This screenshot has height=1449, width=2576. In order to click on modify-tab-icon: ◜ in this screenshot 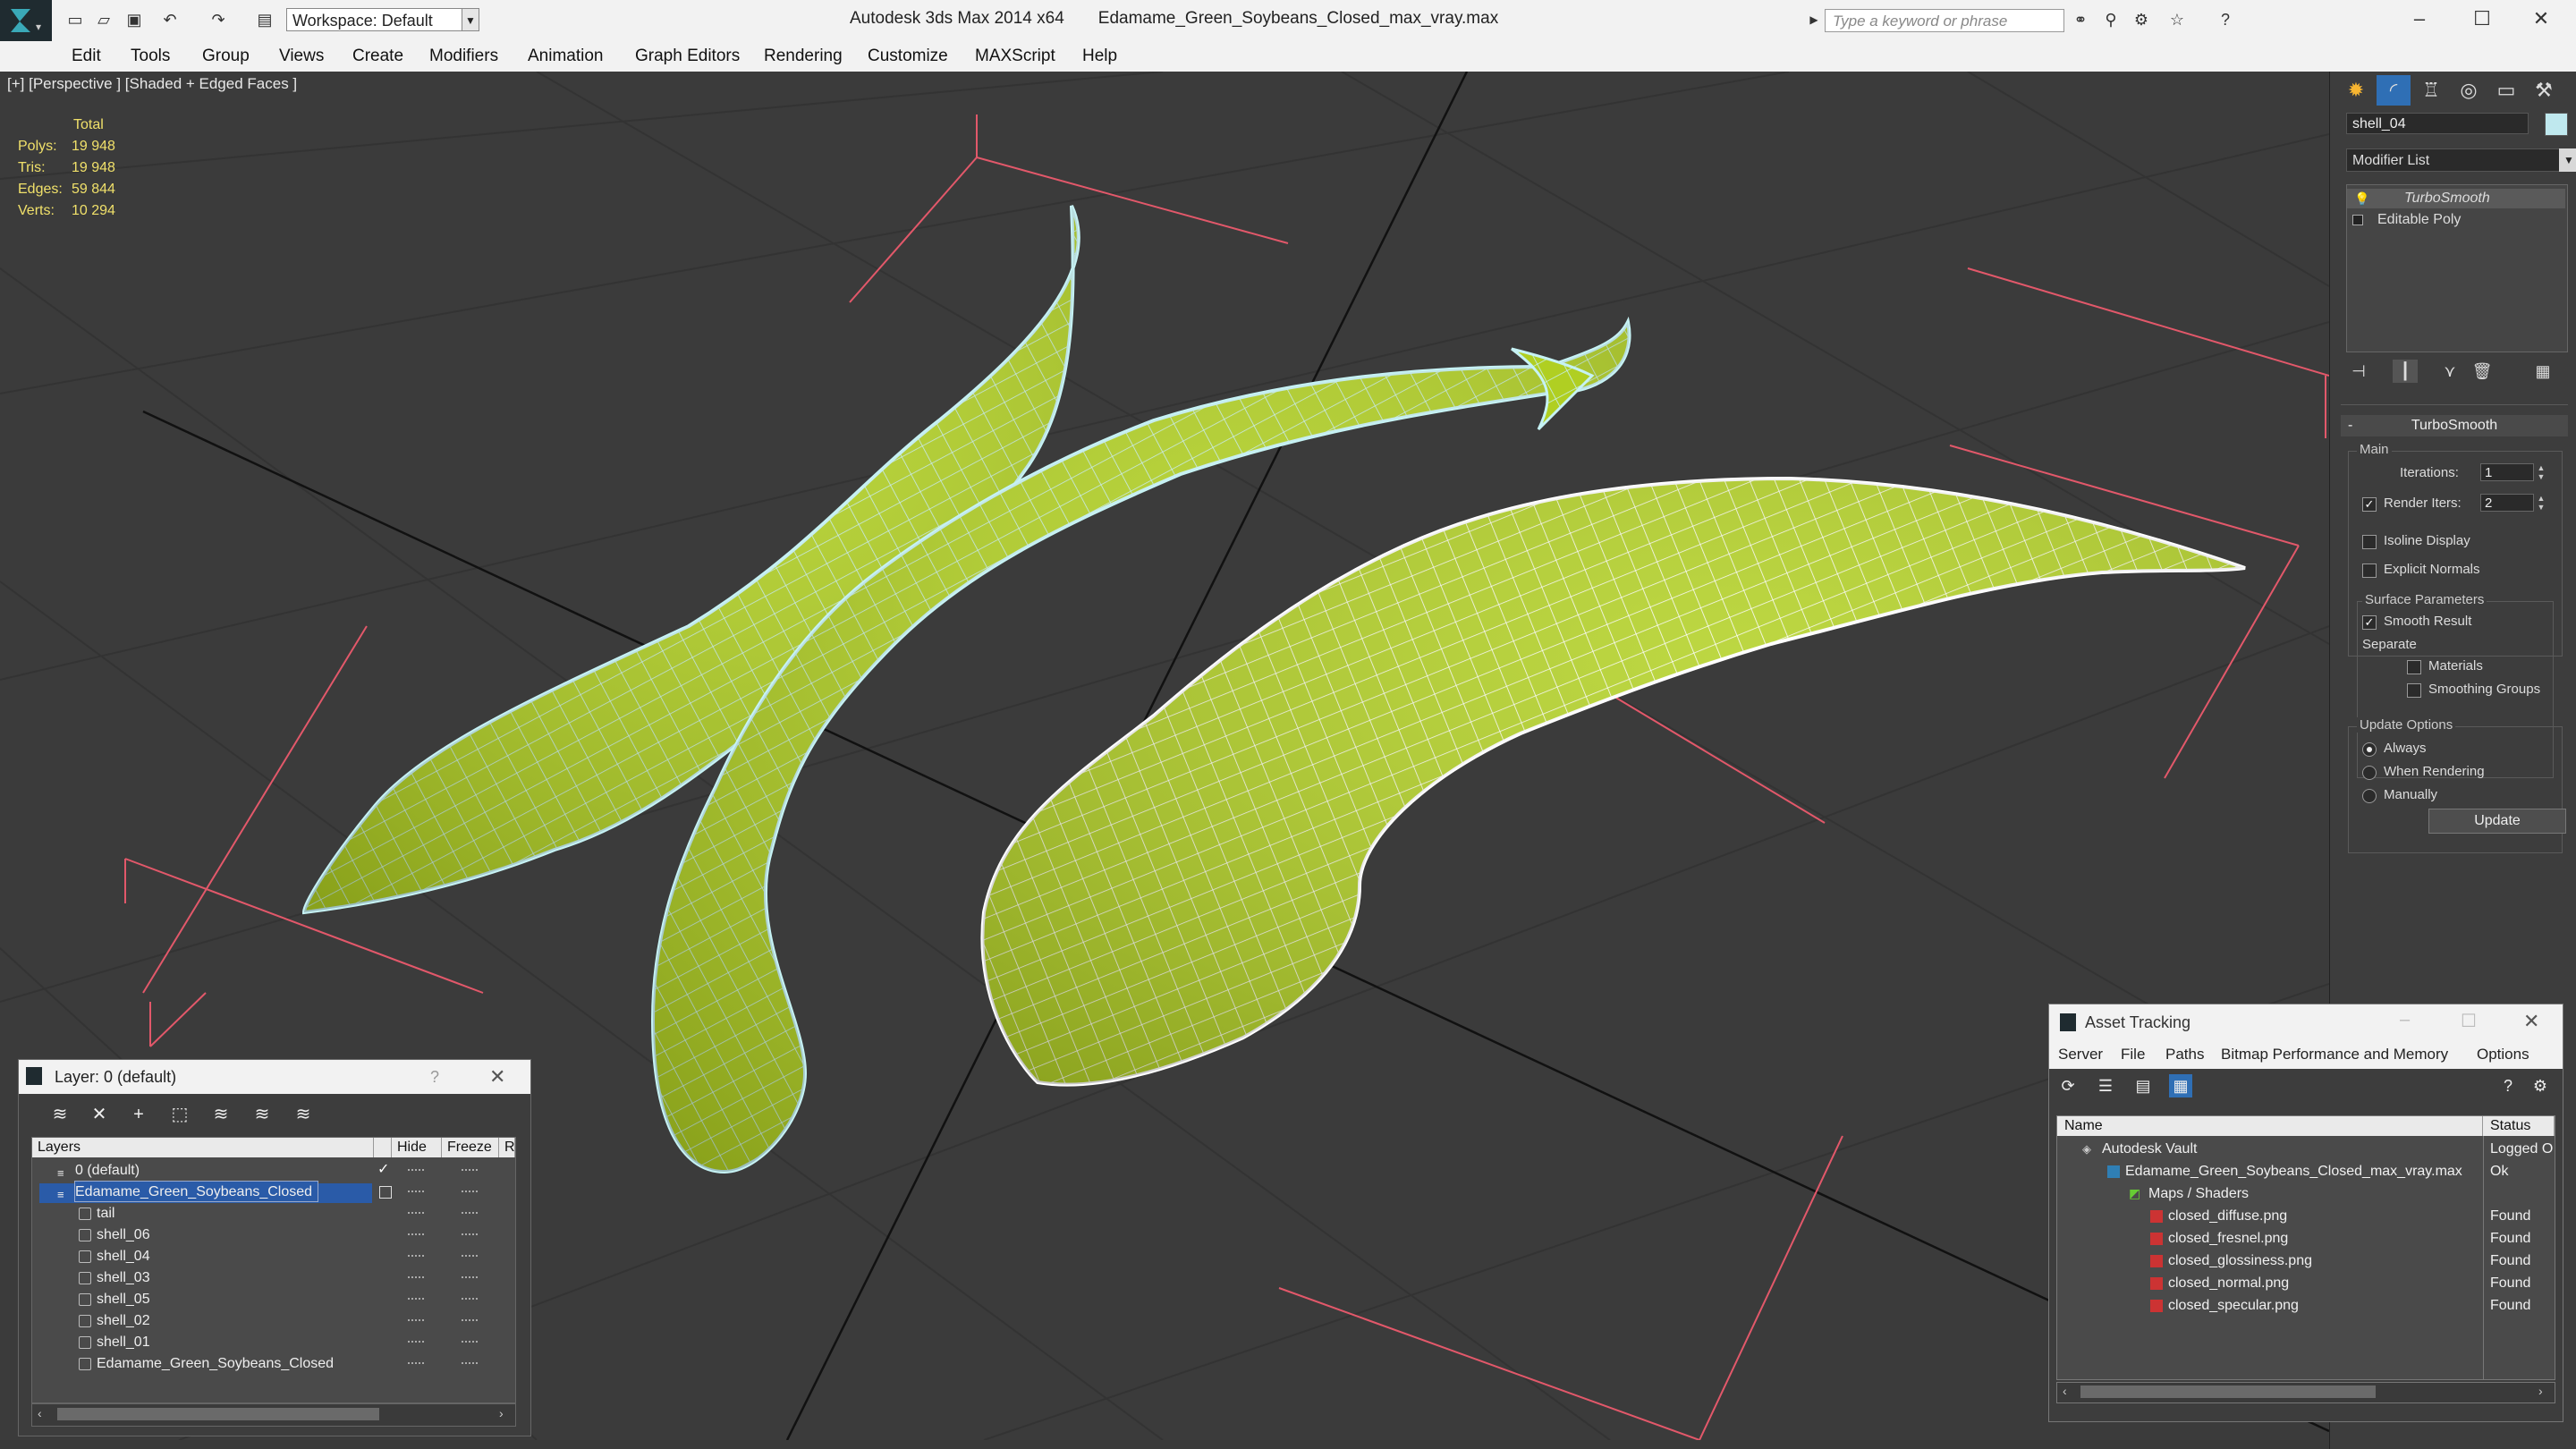, I will do `click(2394, 90)`.